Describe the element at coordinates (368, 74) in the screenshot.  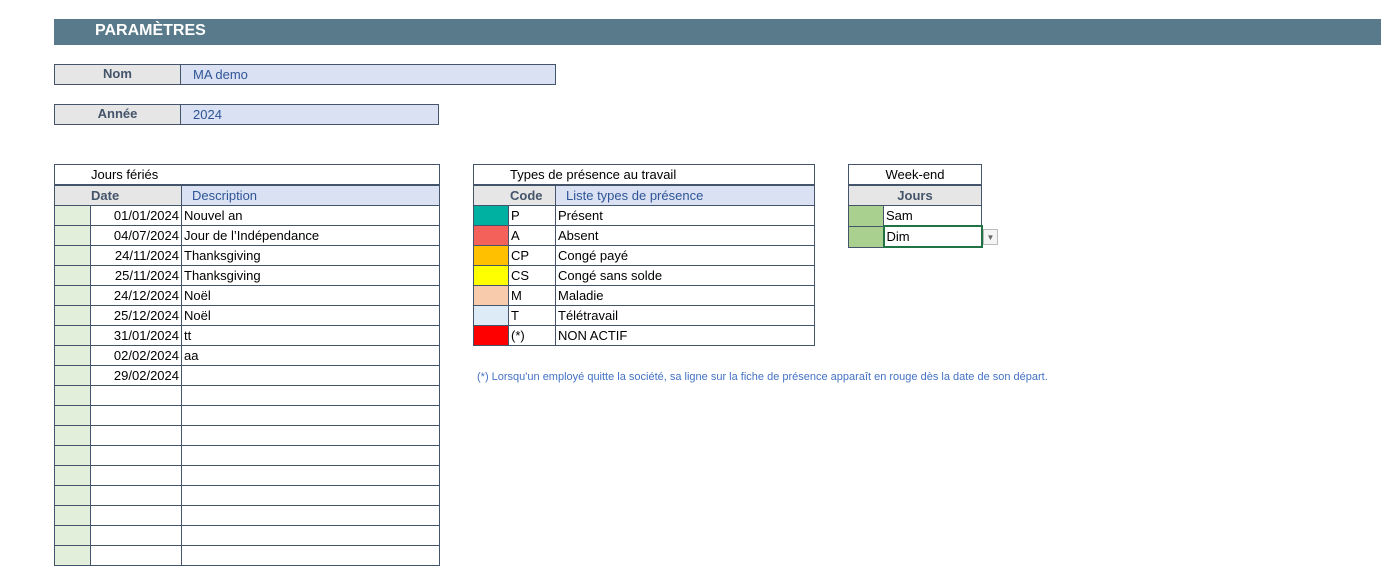
I see `nom-field: MA demo` at that location.